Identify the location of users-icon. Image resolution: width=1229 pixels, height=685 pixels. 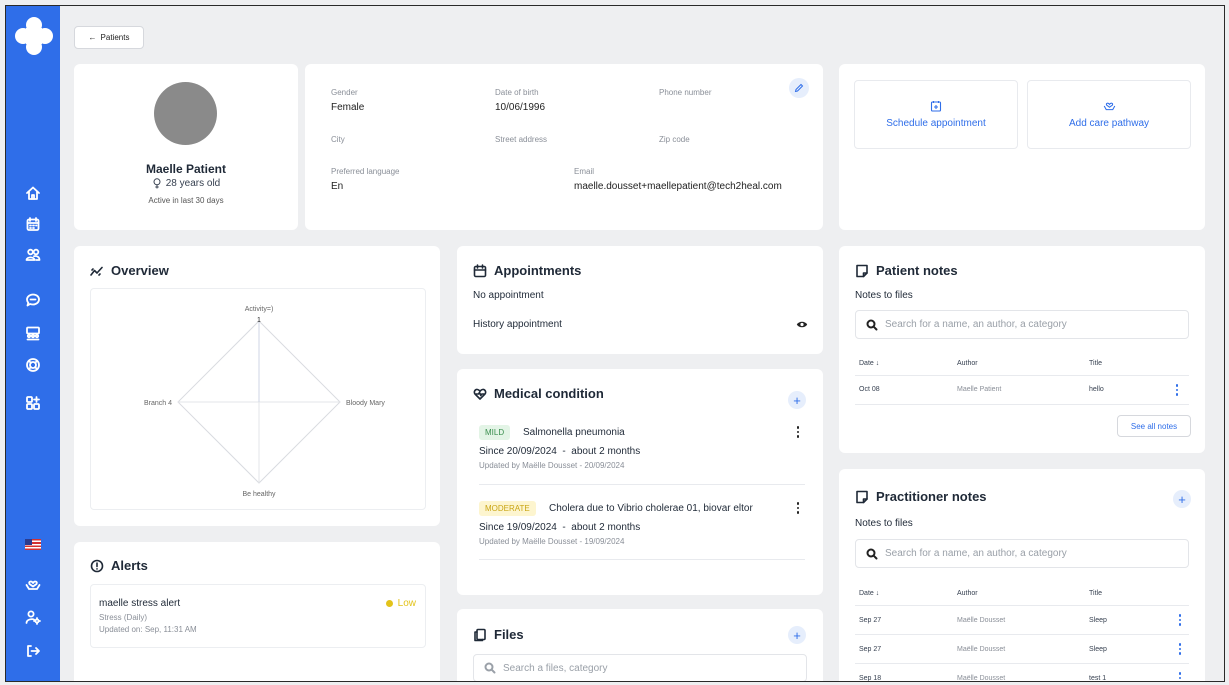
(33, 255).